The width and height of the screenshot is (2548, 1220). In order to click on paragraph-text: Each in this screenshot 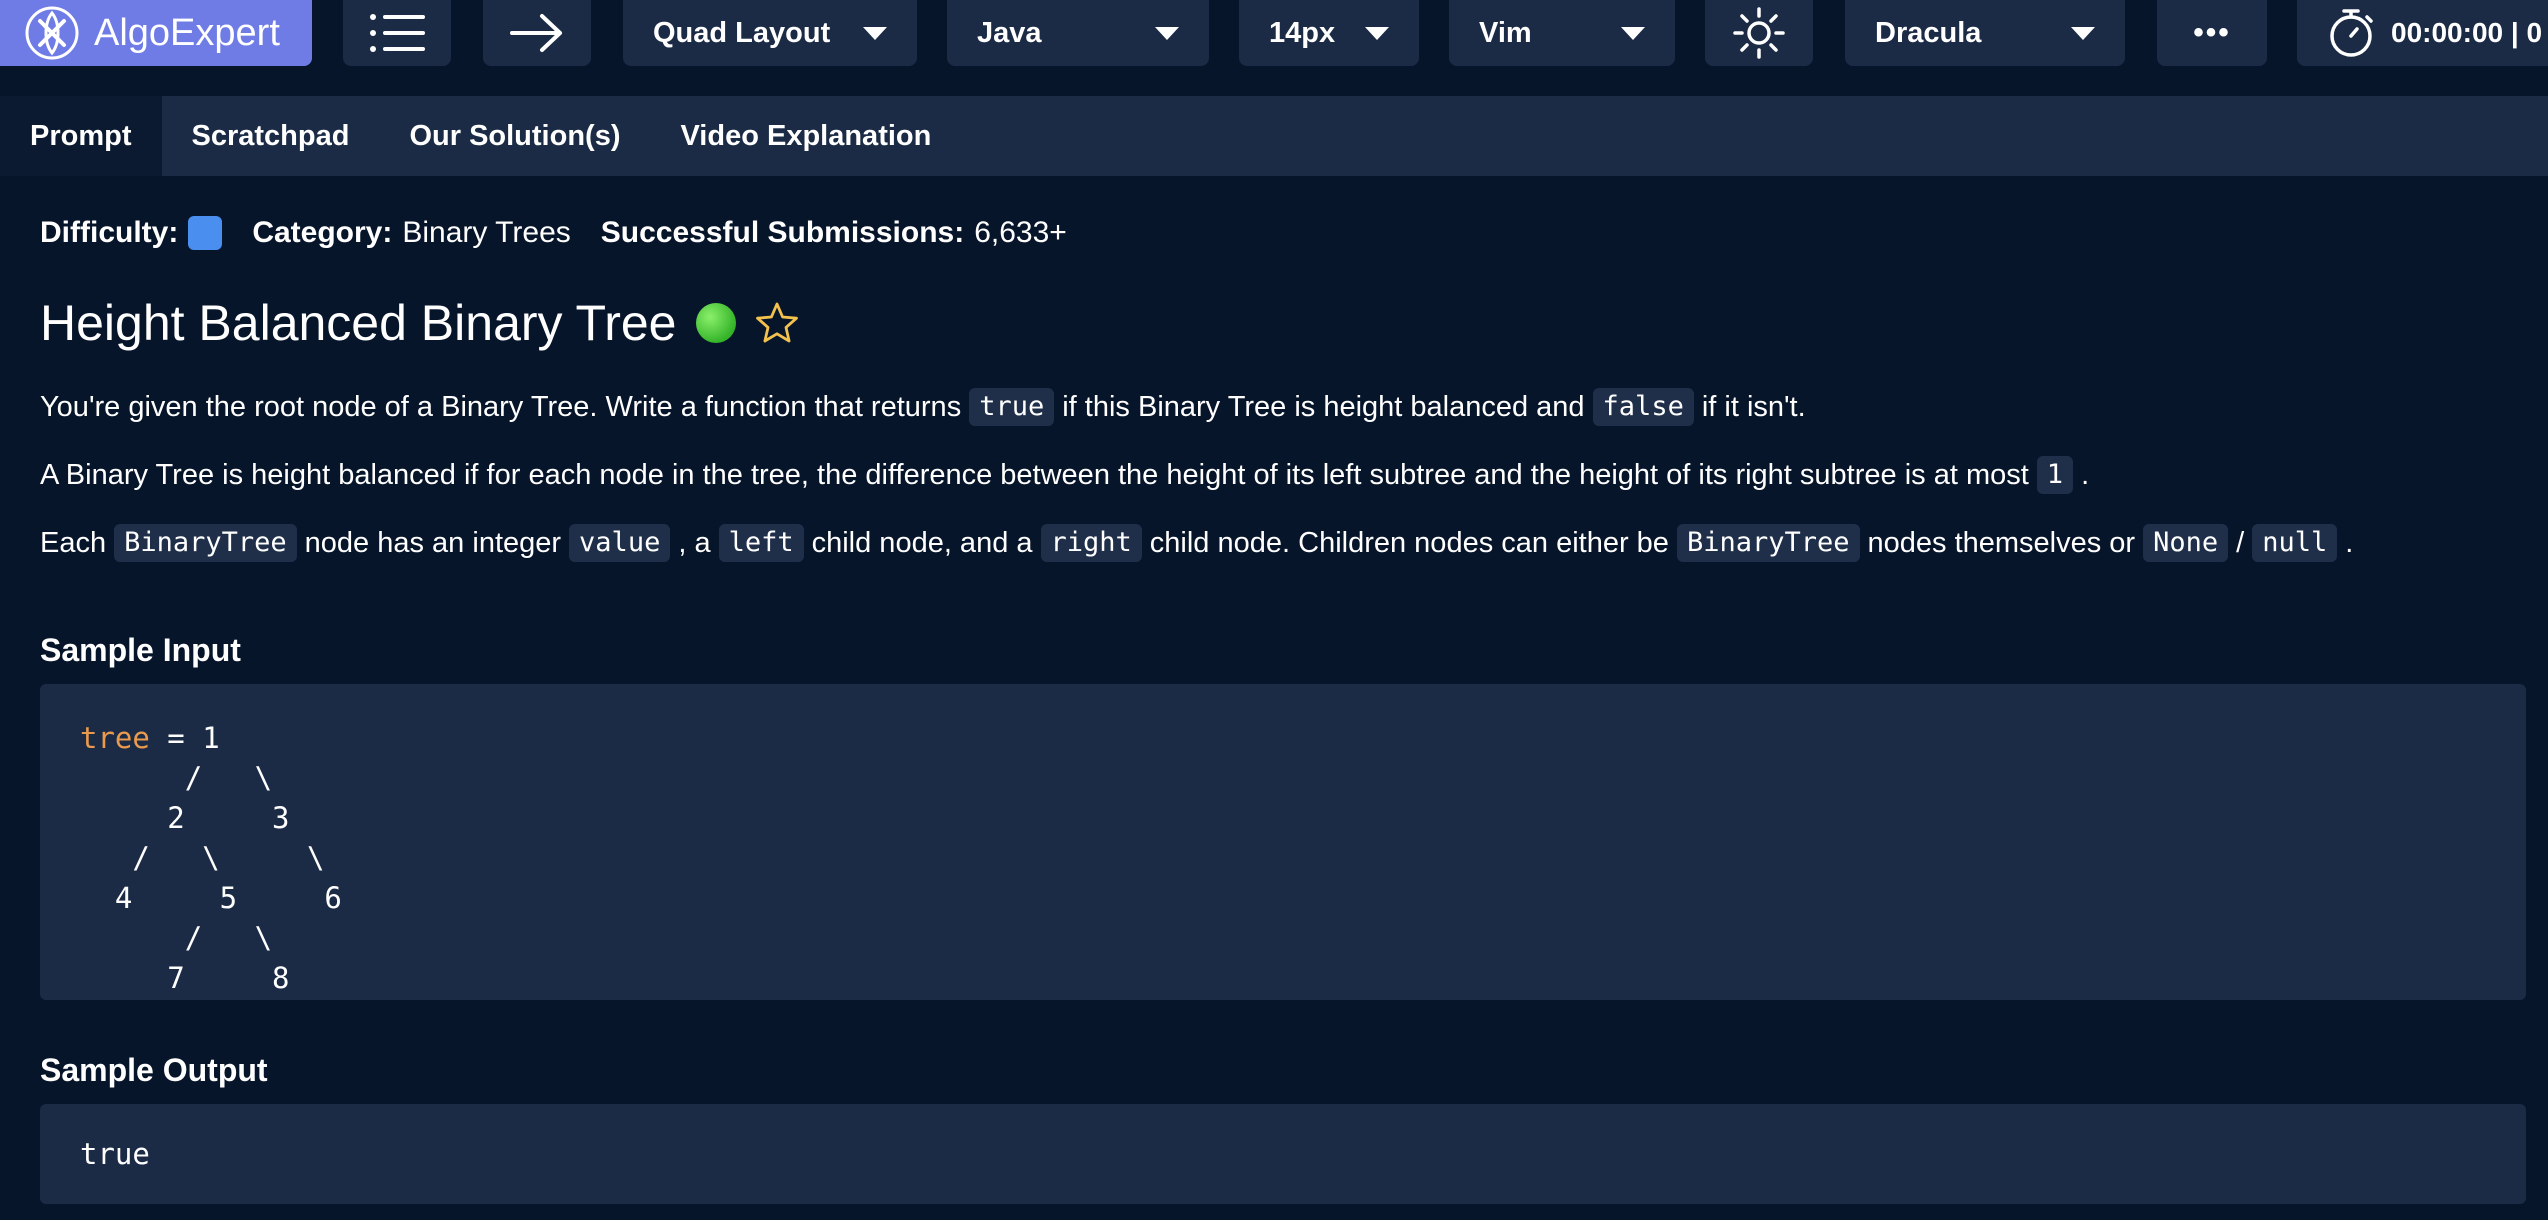, I will do `click(73, 542)`.